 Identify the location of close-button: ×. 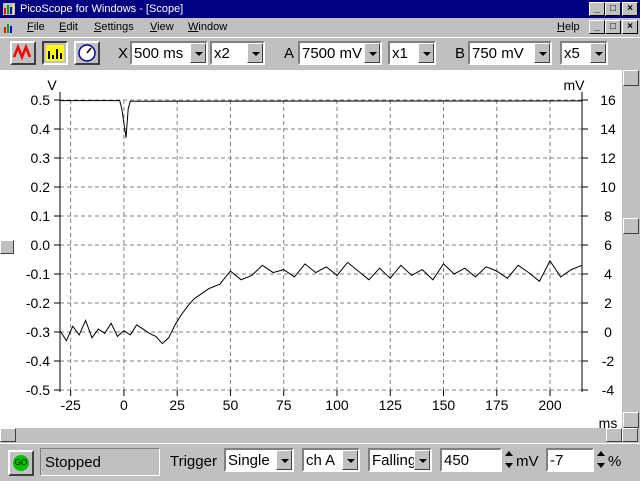
(630, 9).